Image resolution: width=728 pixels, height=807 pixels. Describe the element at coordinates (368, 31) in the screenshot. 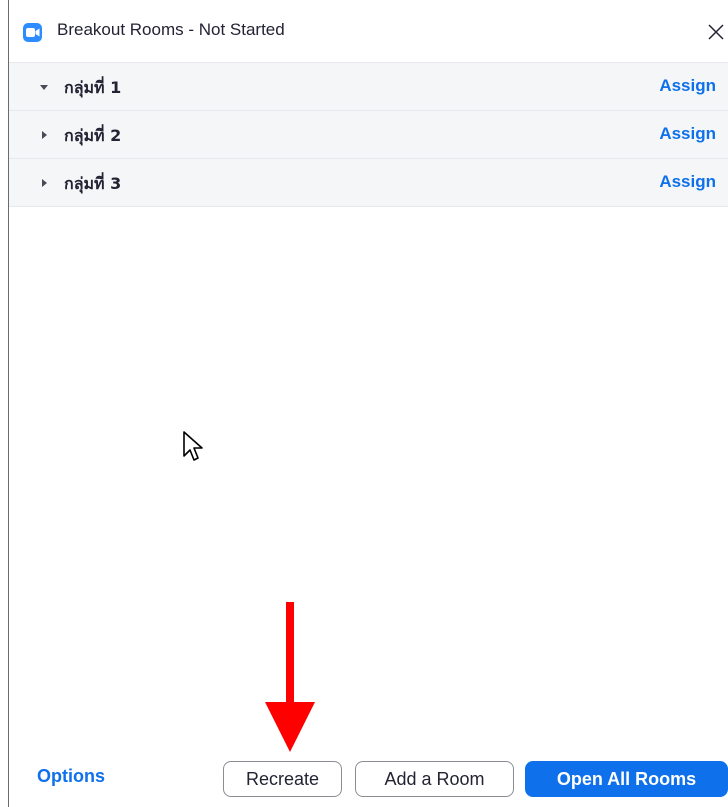

I see `title-bar: Breakout Rooms - Not Started` at that location.